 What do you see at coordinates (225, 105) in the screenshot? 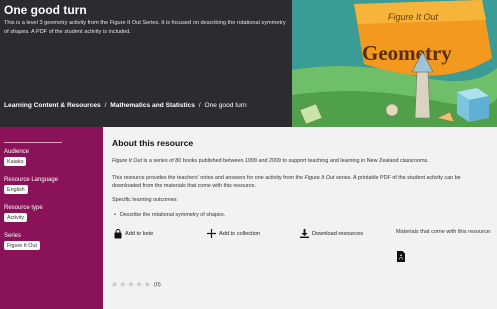
I see `breadcrumb-current: One good turn` at bounding box center [225, 105].